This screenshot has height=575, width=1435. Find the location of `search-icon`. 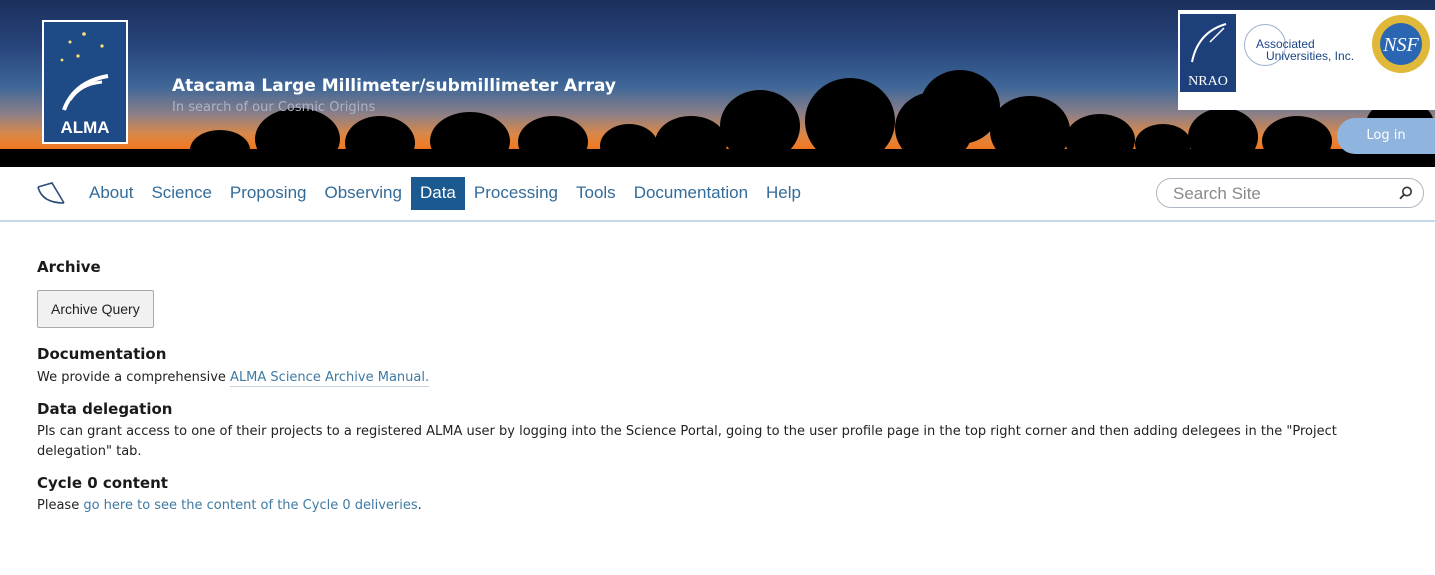

search-icon is located at coordinates (1406, 193).